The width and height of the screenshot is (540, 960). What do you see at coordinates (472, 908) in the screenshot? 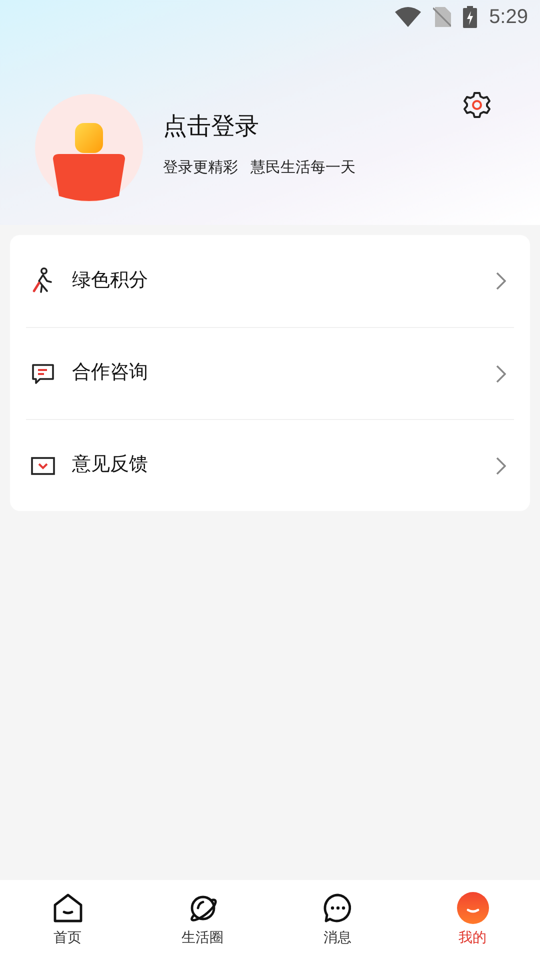
I see `smiley-face-icon` at bounding box center [472, 908].